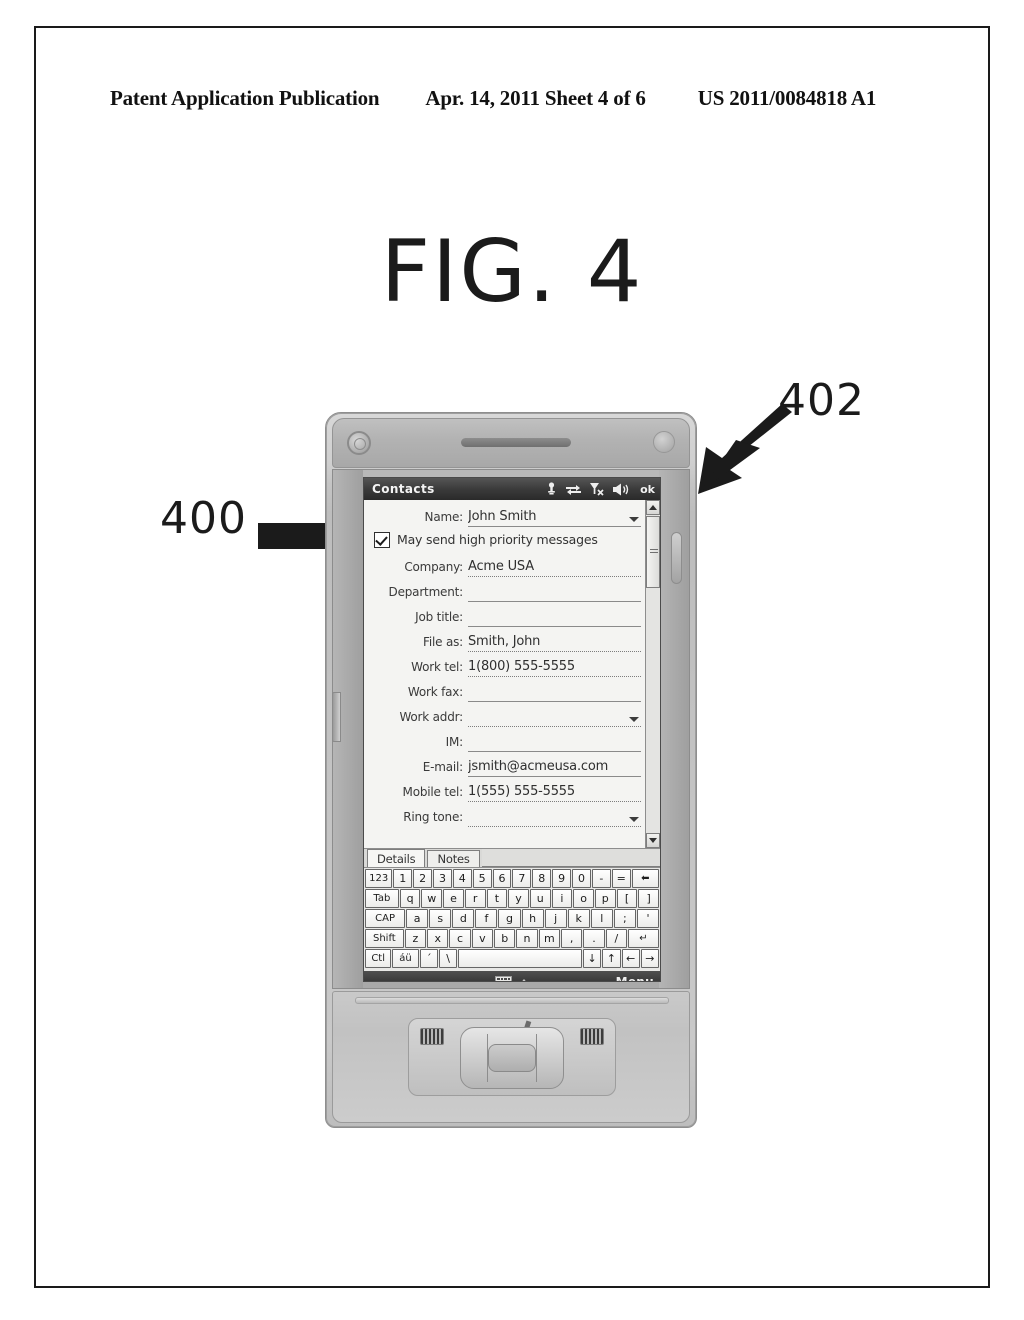 This screenshot has width=1024, height=1320. Describe the element at coordinates (385, 918) in the screenshot. I see `key-cap: CAP` at that location.